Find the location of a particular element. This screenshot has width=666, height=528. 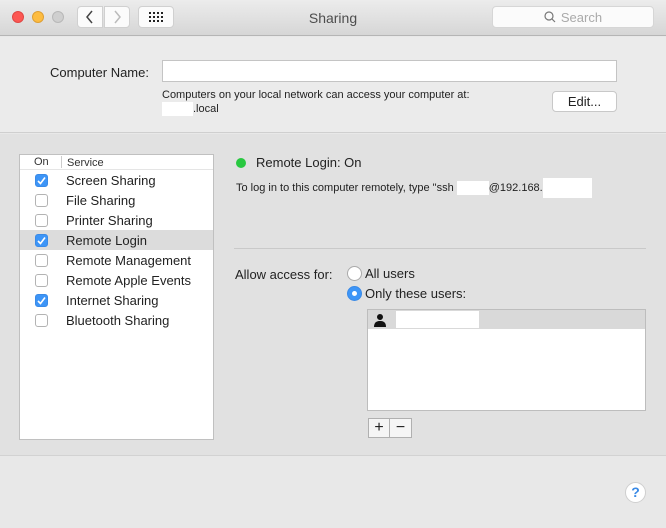

radio-all-users: All users is located at coordinates (381, 273).